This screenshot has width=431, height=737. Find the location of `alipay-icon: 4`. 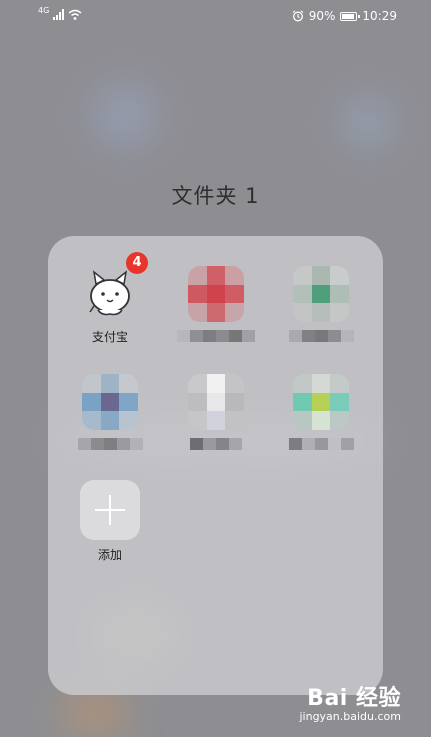

alipay-icon: 4 is located at coordinates (115, 287).